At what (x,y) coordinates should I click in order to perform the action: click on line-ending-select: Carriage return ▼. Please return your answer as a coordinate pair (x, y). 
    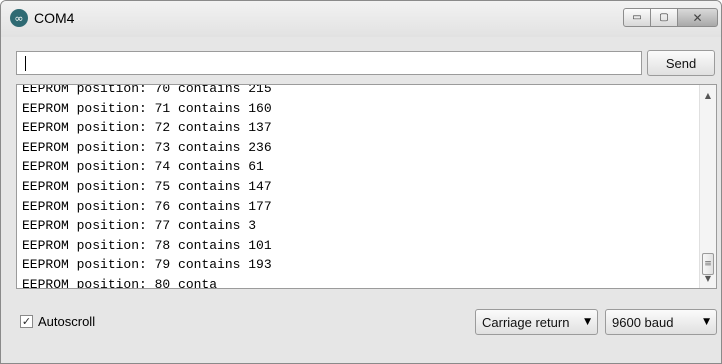
    Looking at the image, I should click on (536, 322).